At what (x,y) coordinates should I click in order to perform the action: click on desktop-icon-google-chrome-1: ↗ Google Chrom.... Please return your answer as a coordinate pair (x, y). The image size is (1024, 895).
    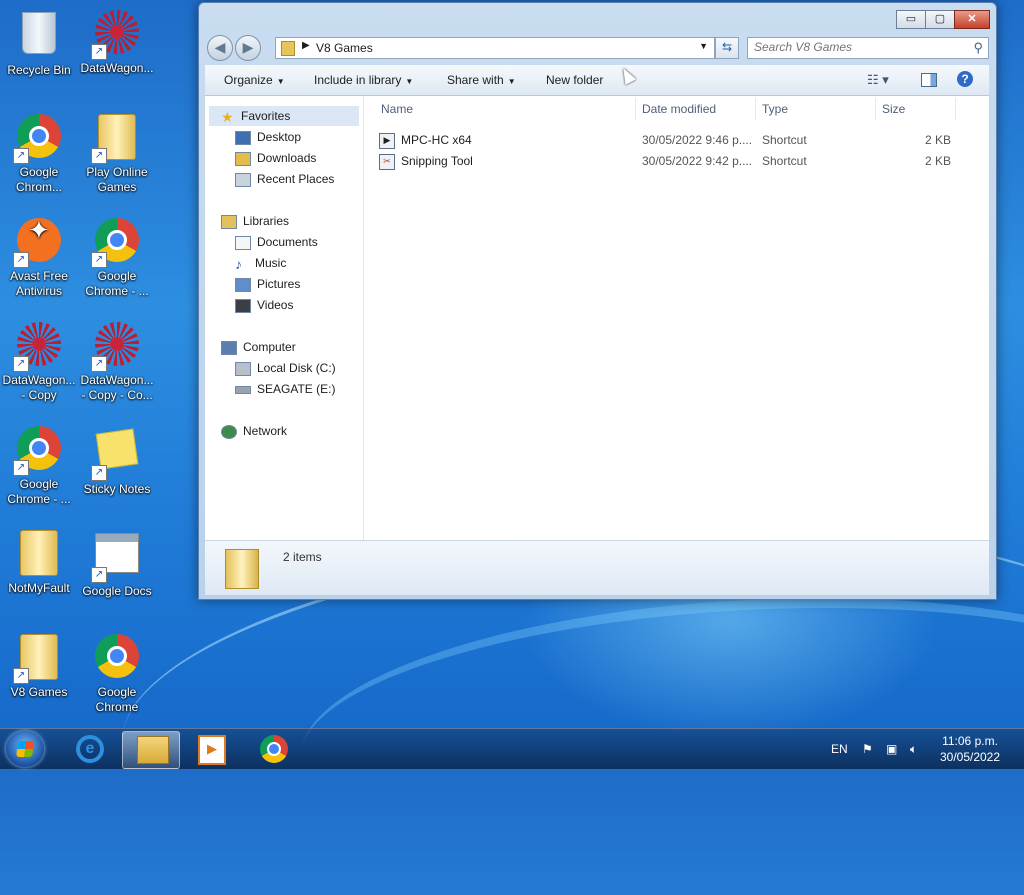
    Looking at the image, I should click on (39, 153).